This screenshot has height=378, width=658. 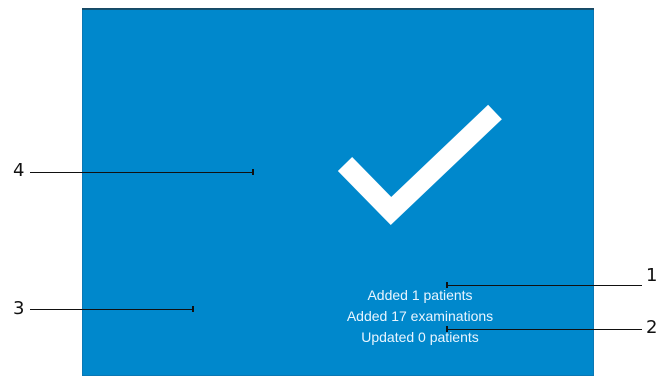 What do you see at coordinates (652, 327) in the screenshot?
I see `callout-2-label: 2` at bounding box center [652, 327].